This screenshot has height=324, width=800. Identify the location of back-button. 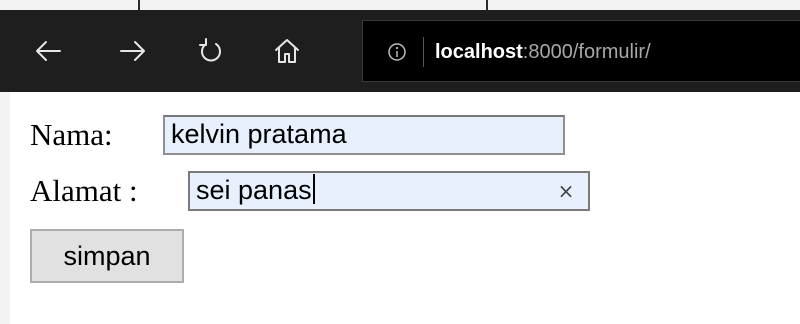
(48, 51).